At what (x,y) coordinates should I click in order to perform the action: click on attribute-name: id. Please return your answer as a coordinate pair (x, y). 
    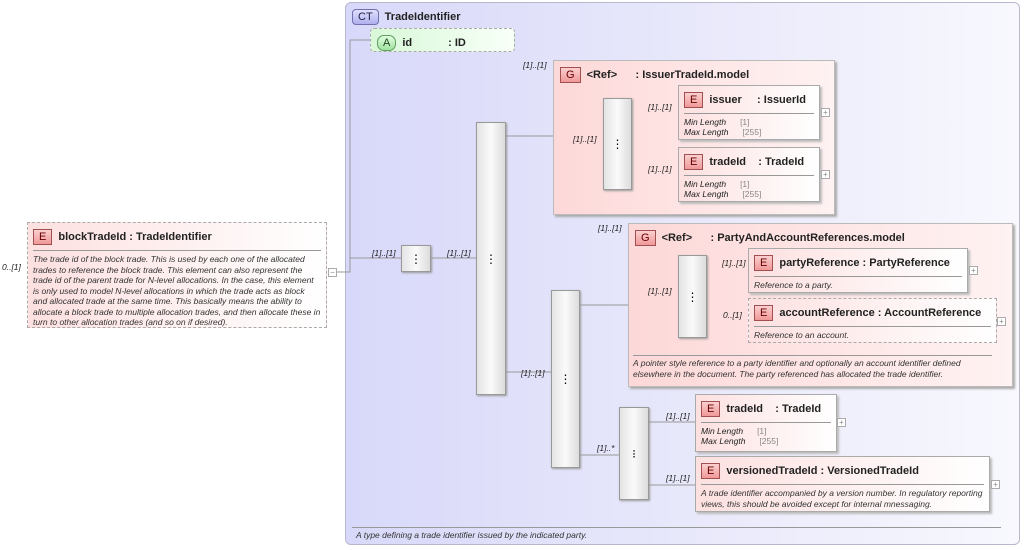
    Looking at the image, I should click on (407, 43).